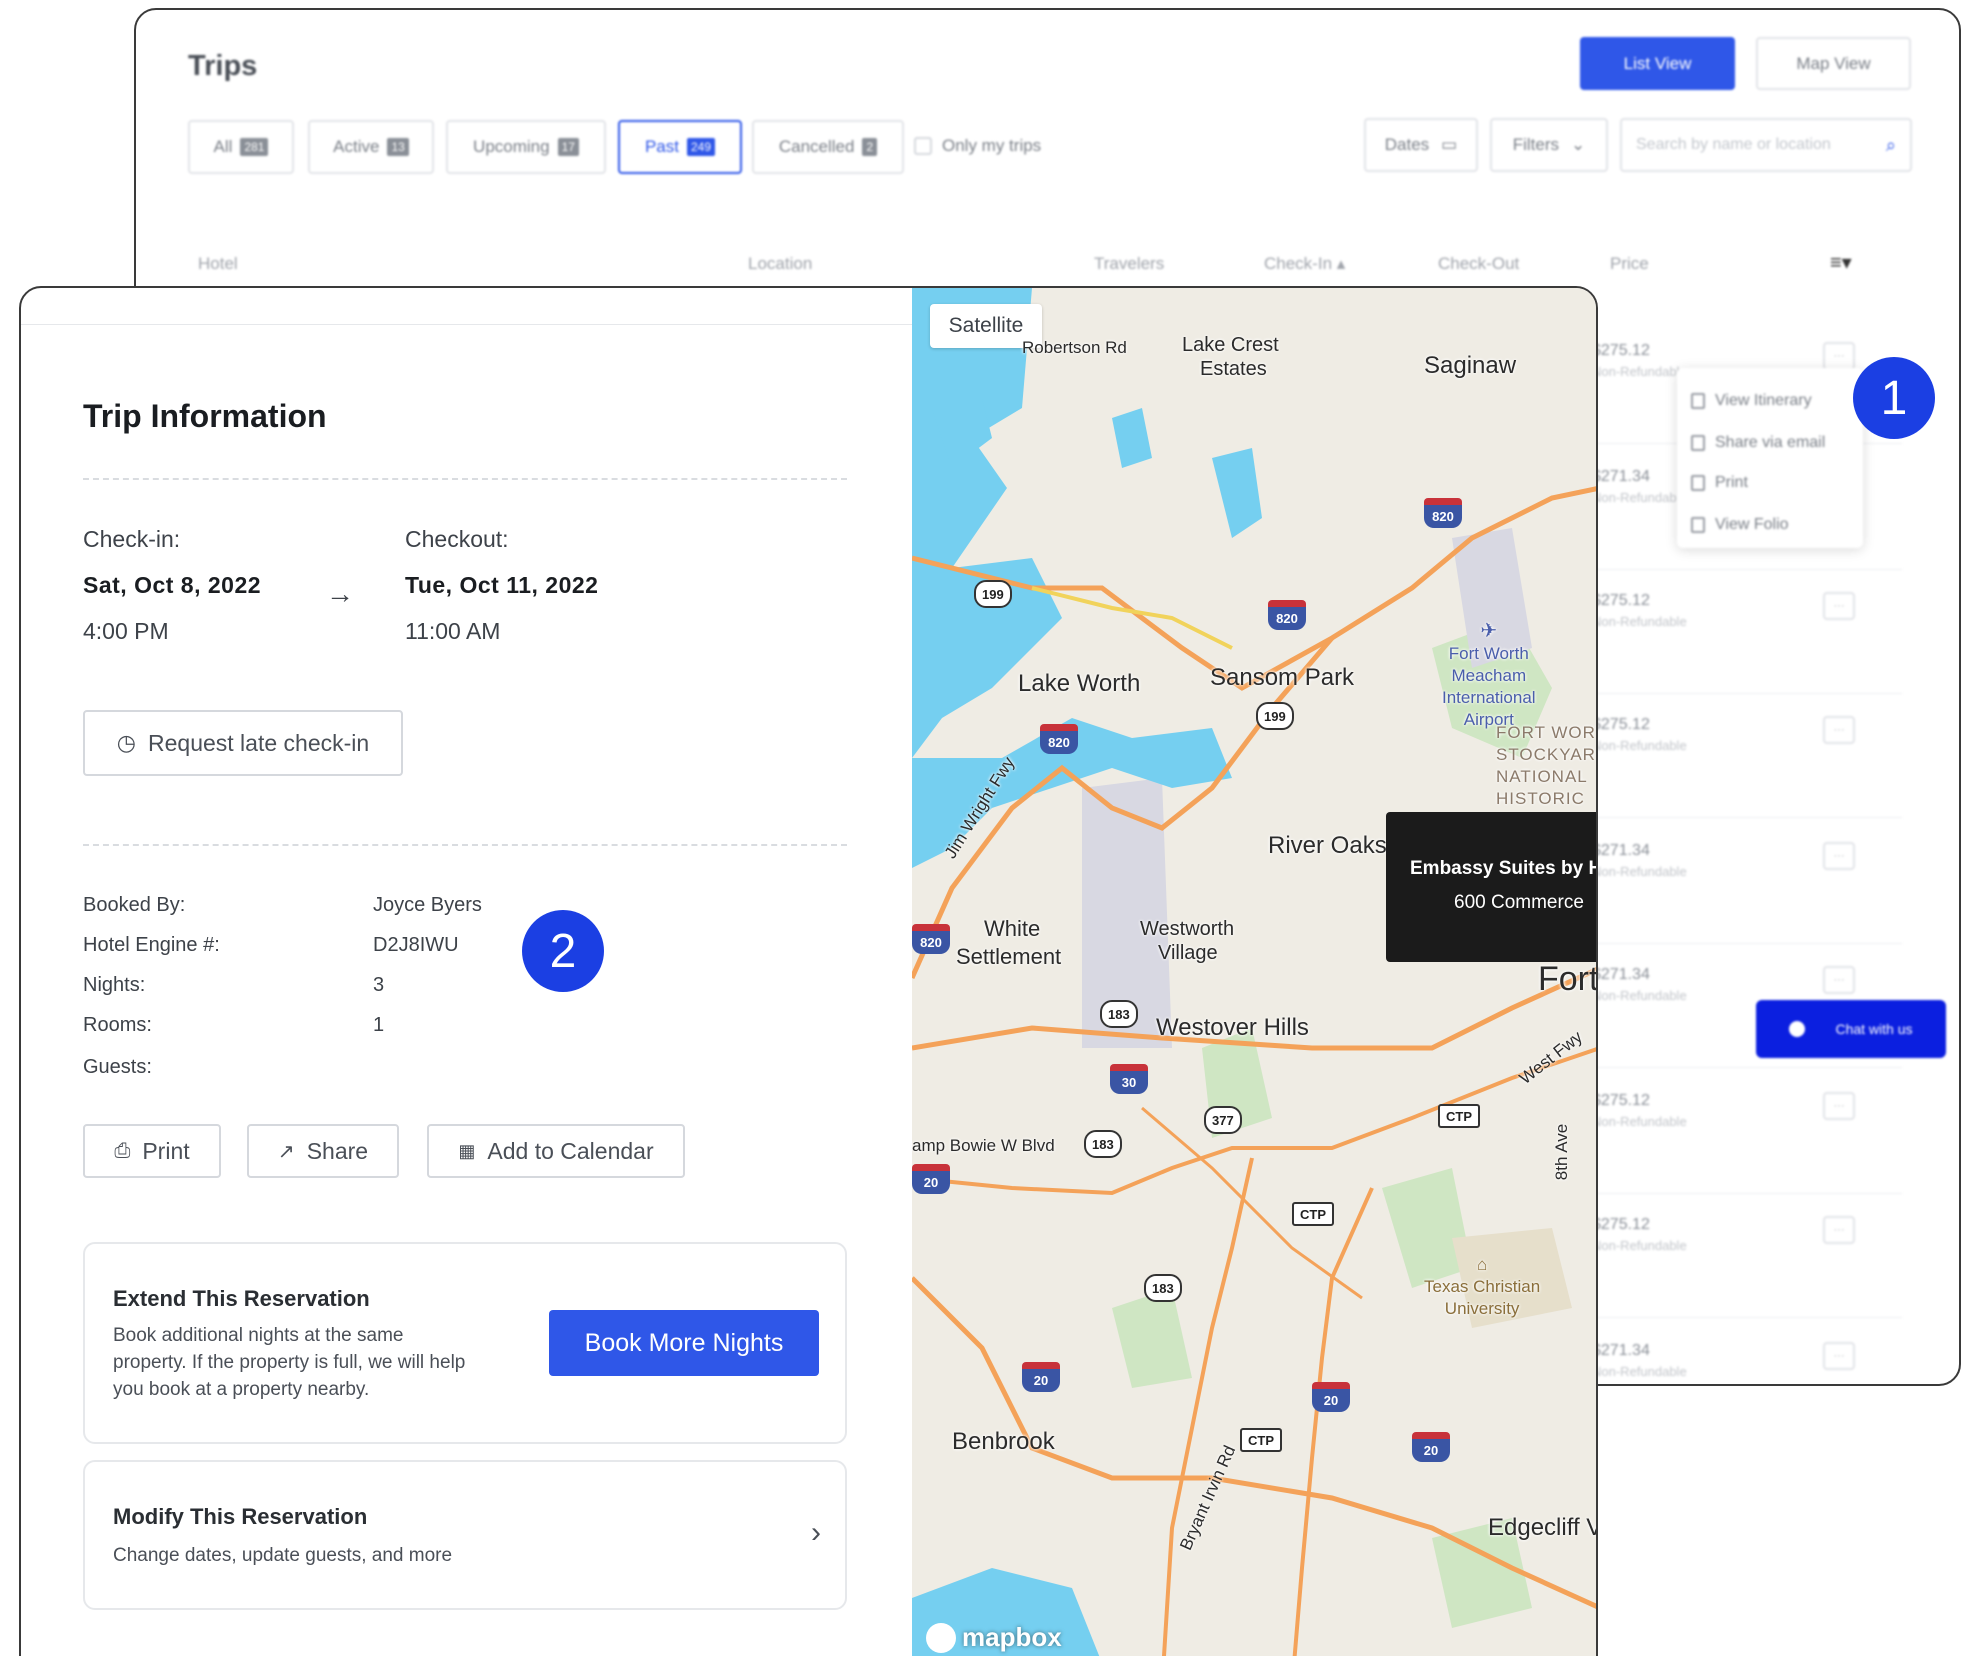 This screenshot has width=1970, height=1656. Describe the element at coordinates (931, 939) in the screenshot. I see `interstate-shield: 820` at that location.